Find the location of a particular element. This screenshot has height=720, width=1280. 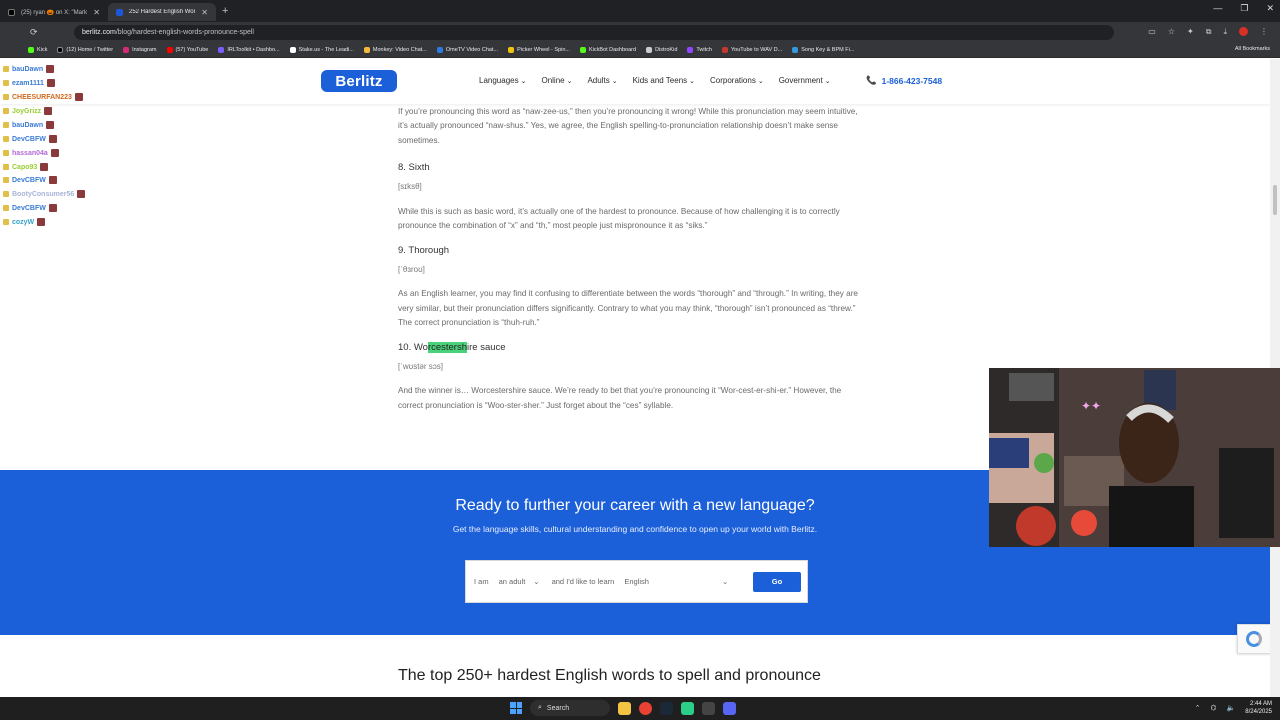

star-icon: ☆ is located at coordinates (1171, 32).